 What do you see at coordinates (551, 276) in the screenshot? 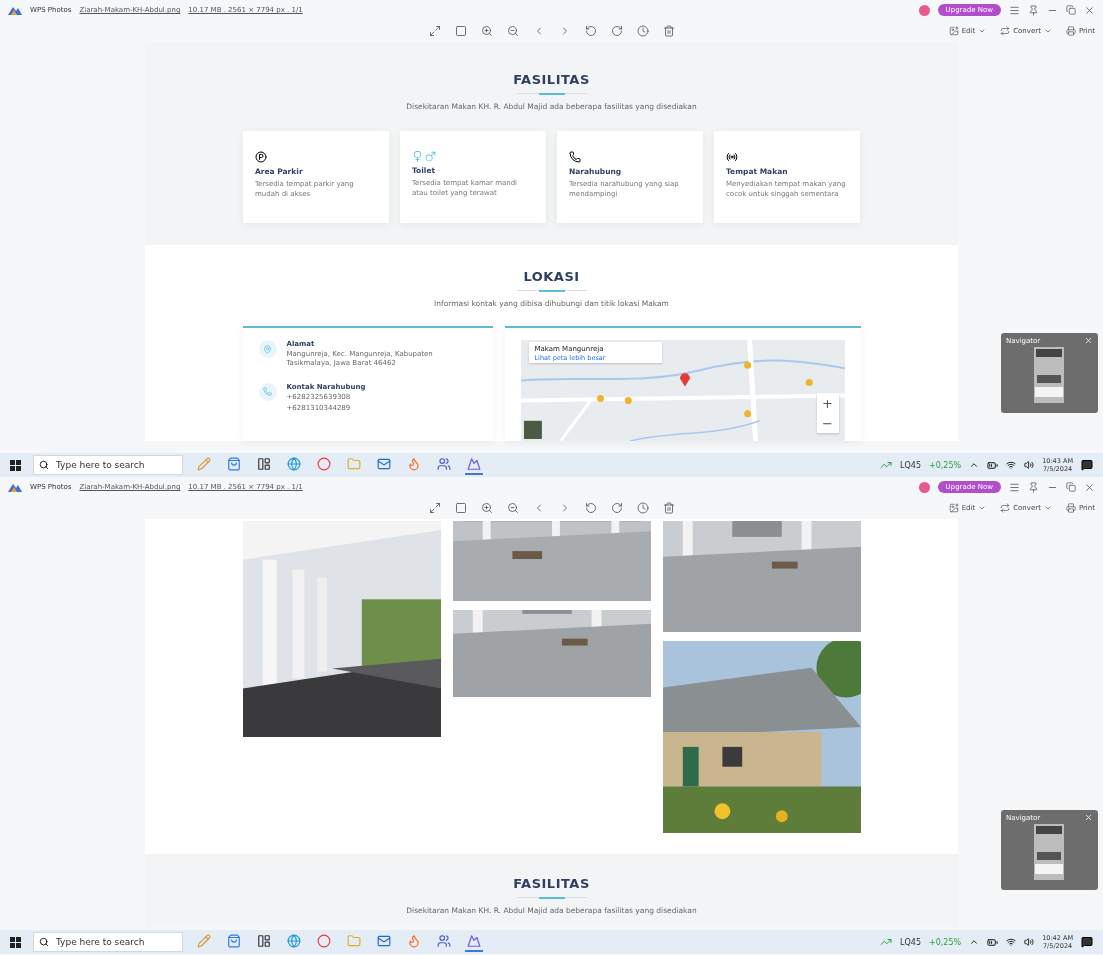
I see `section-title: LOKASI` at bounding box center [551, 276].